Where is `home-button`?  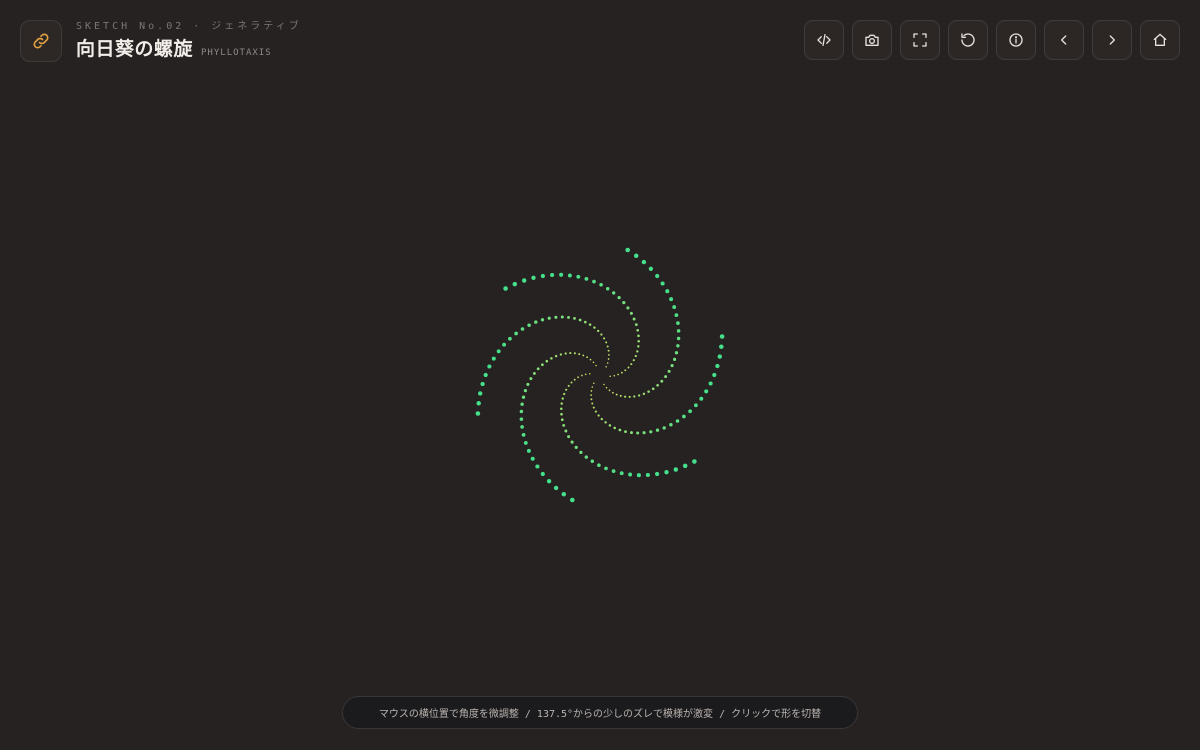
home-button is located at coordinates (1160, 40).